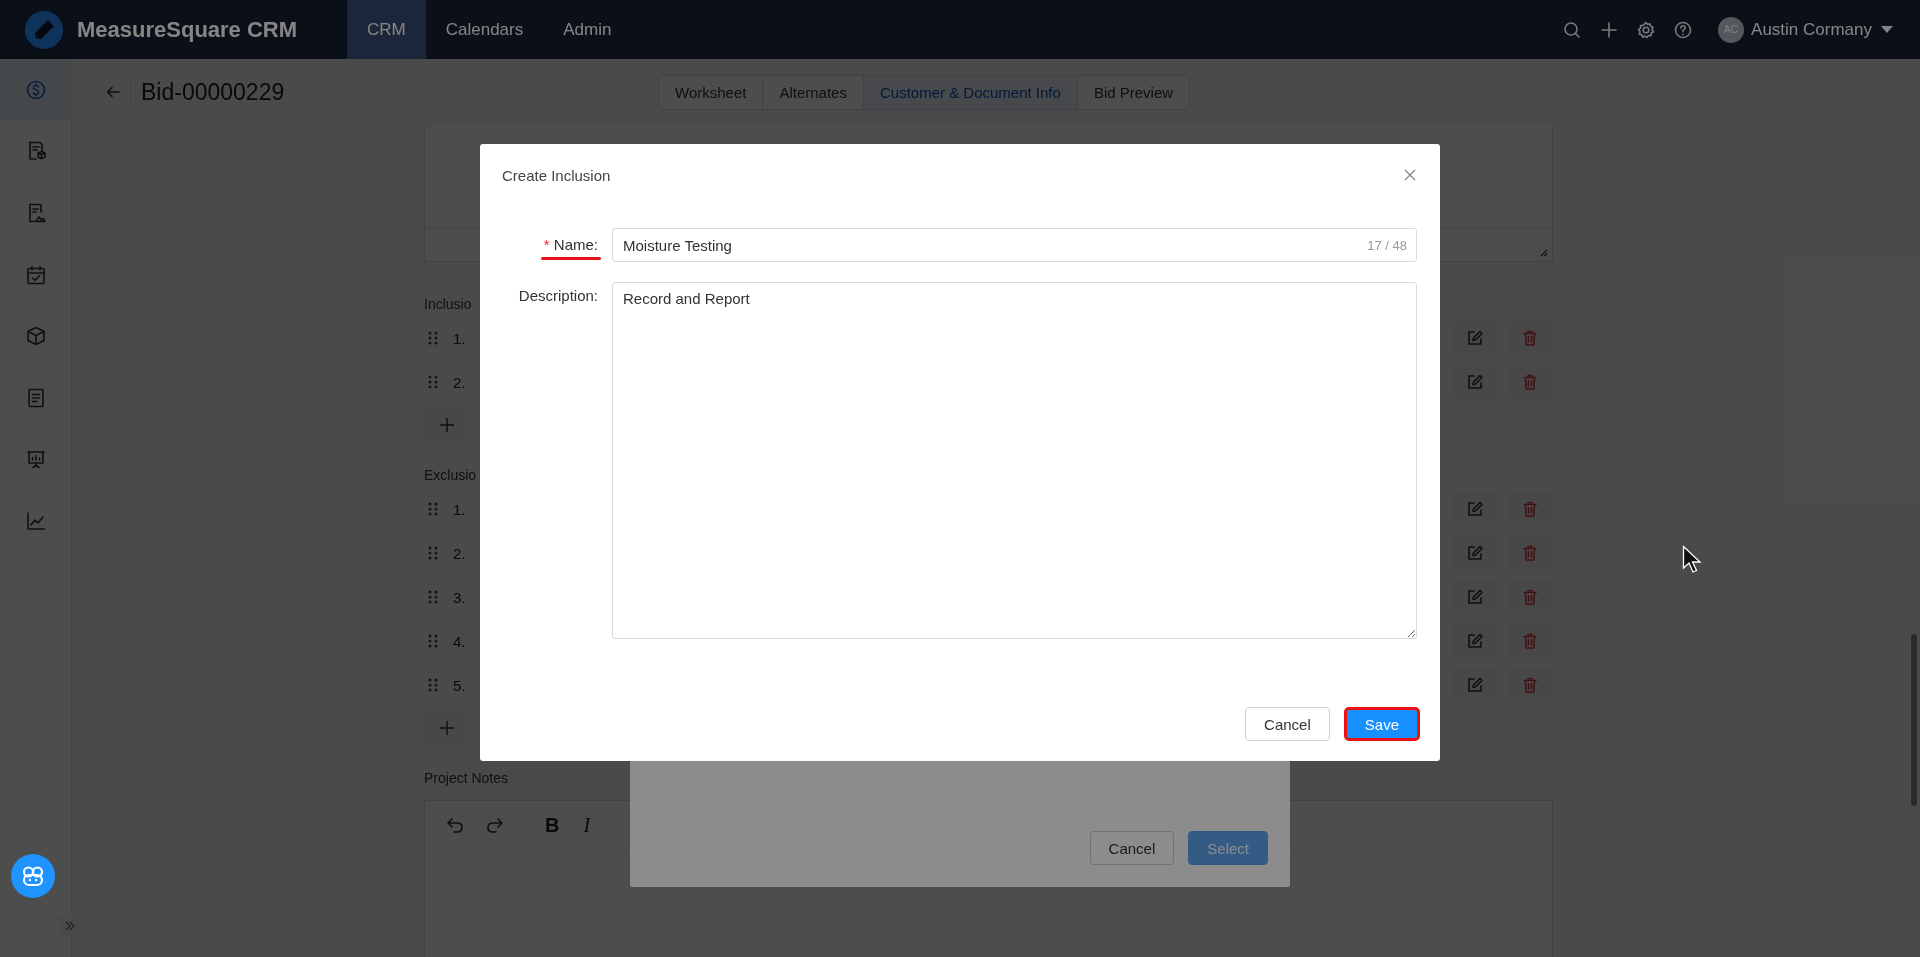 This screenshot has height=957, width=1920. Describe the element at coordinates (556, 175) in the screenshot. I see `dialog-title: Create Inclusion` at that location.